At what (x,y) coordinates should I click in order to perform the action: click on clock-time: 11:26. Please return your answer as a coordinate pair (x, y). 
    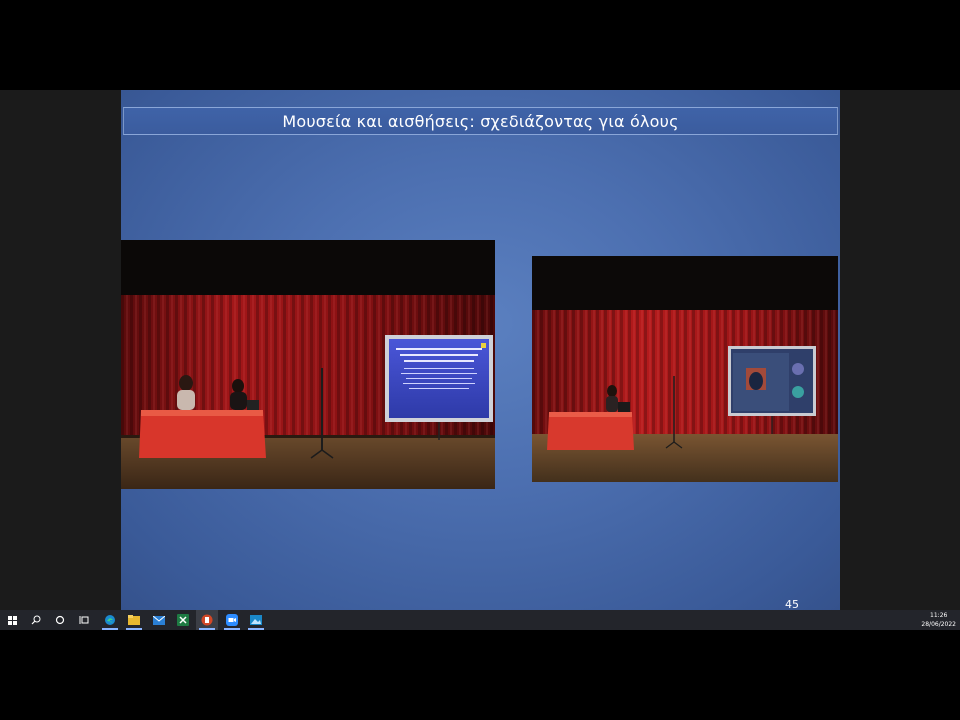
    Looking at the image, I should click on (939, 615).